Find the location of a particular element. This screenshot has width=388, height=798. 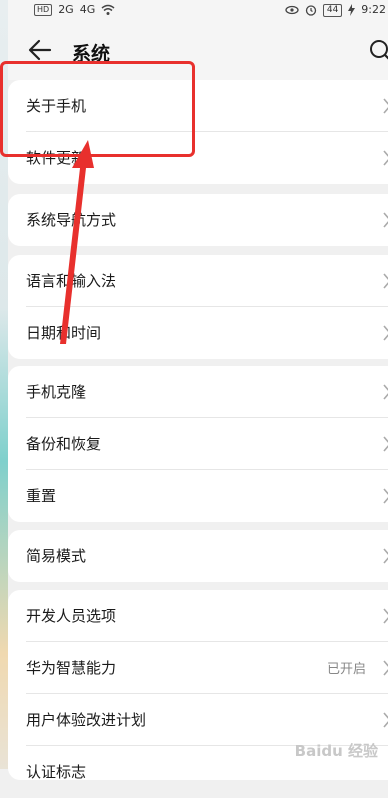

eye-icon is located at coordinates (292, 10).